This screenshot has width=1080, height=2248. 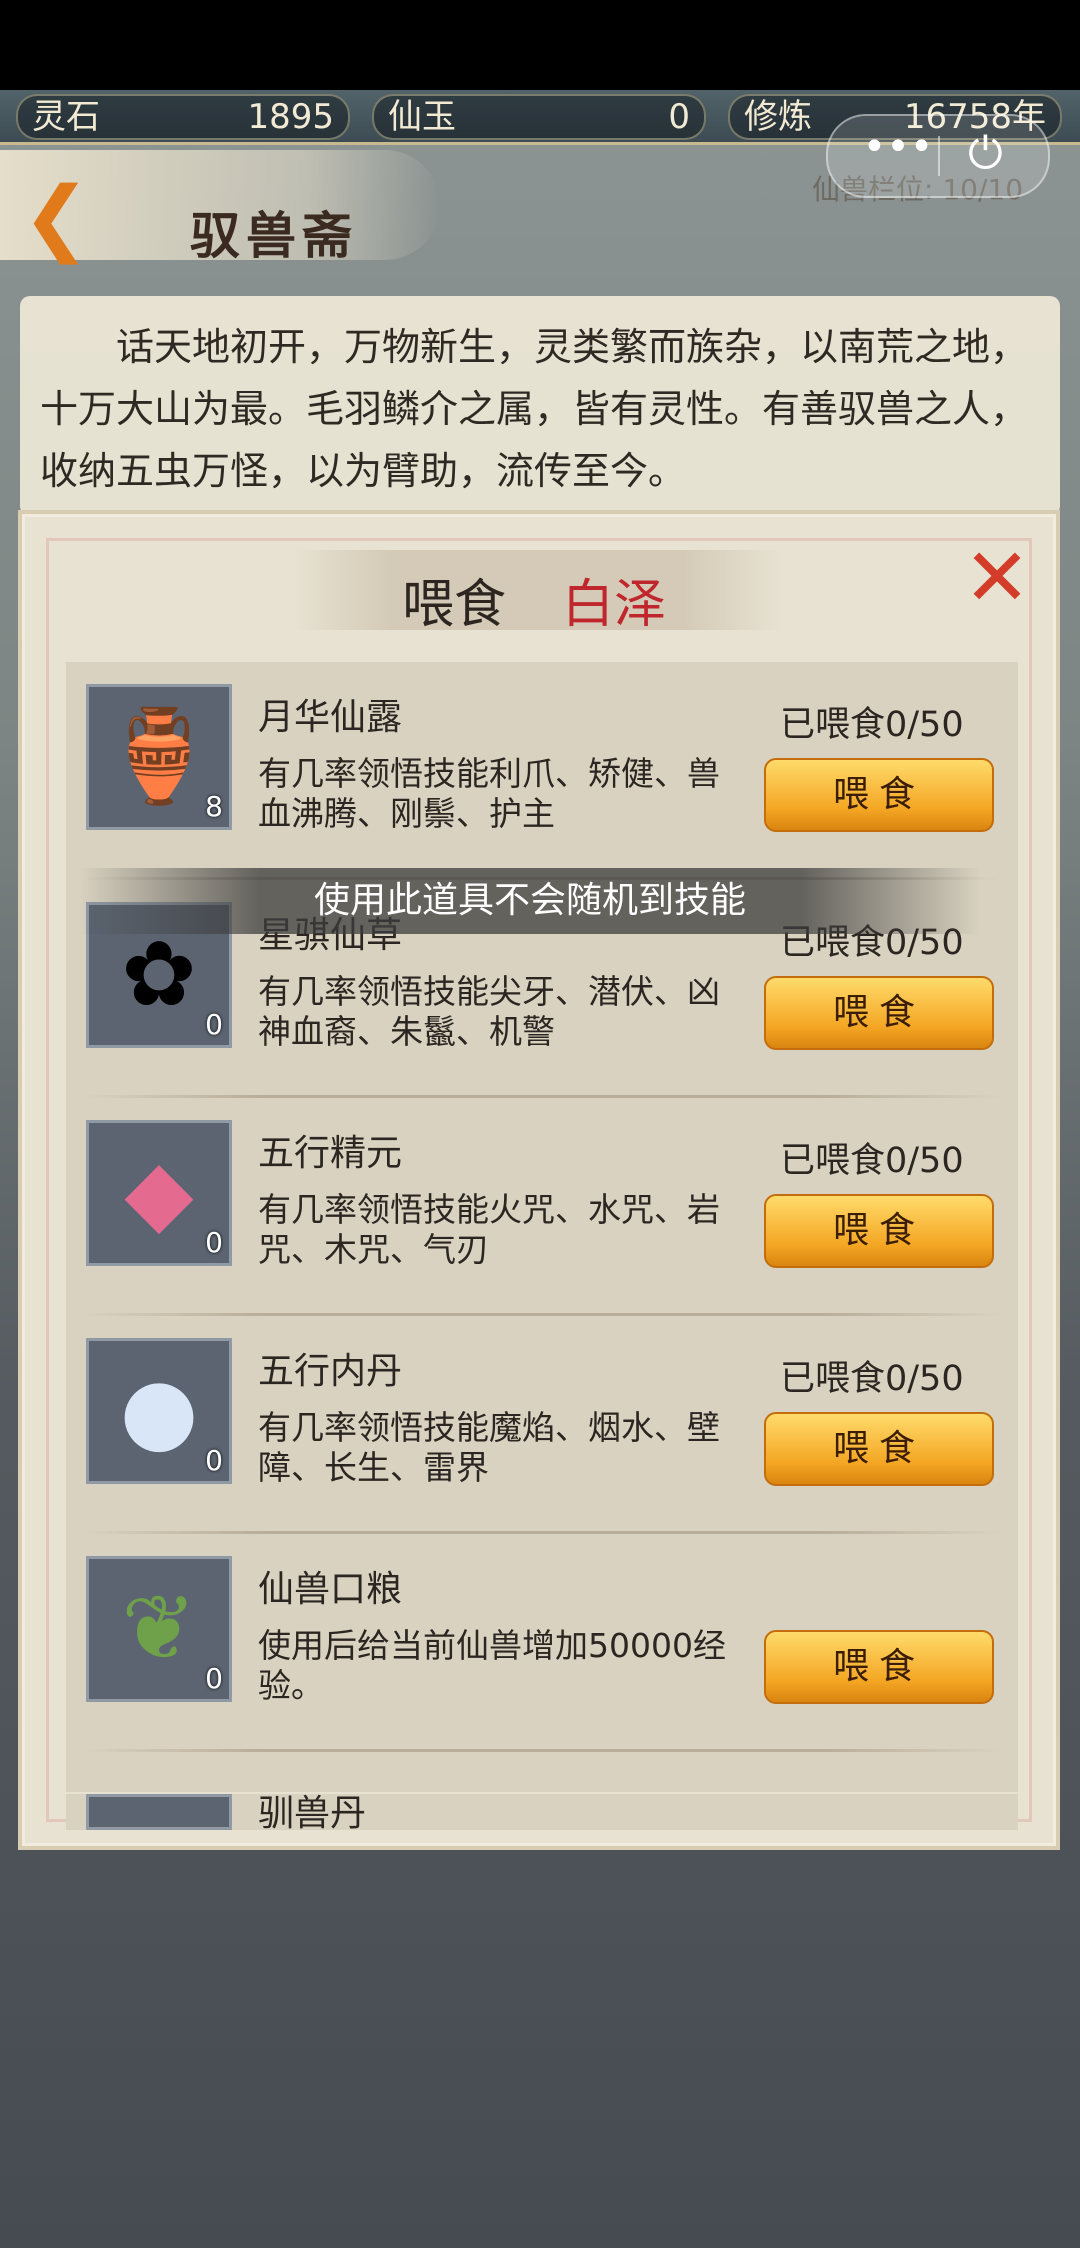 I want to click on item-description: 使用后给当前仙兽增加50000经验。, so click(x=492, y=1665).